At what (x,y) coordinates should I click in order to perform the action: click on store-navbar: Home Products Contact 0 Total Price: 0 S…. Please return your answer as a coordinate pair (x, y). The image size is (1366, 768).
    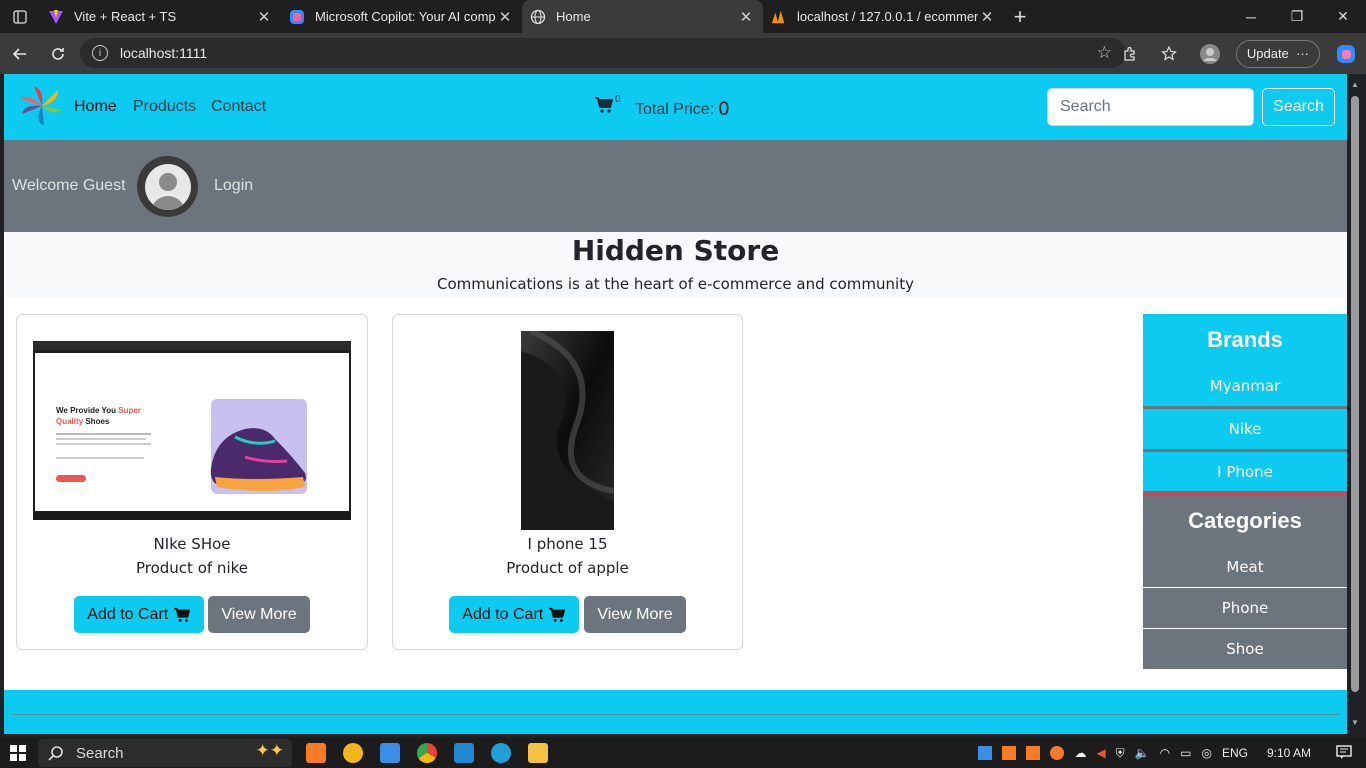
    Looking at the image, I should click on (675, 107).